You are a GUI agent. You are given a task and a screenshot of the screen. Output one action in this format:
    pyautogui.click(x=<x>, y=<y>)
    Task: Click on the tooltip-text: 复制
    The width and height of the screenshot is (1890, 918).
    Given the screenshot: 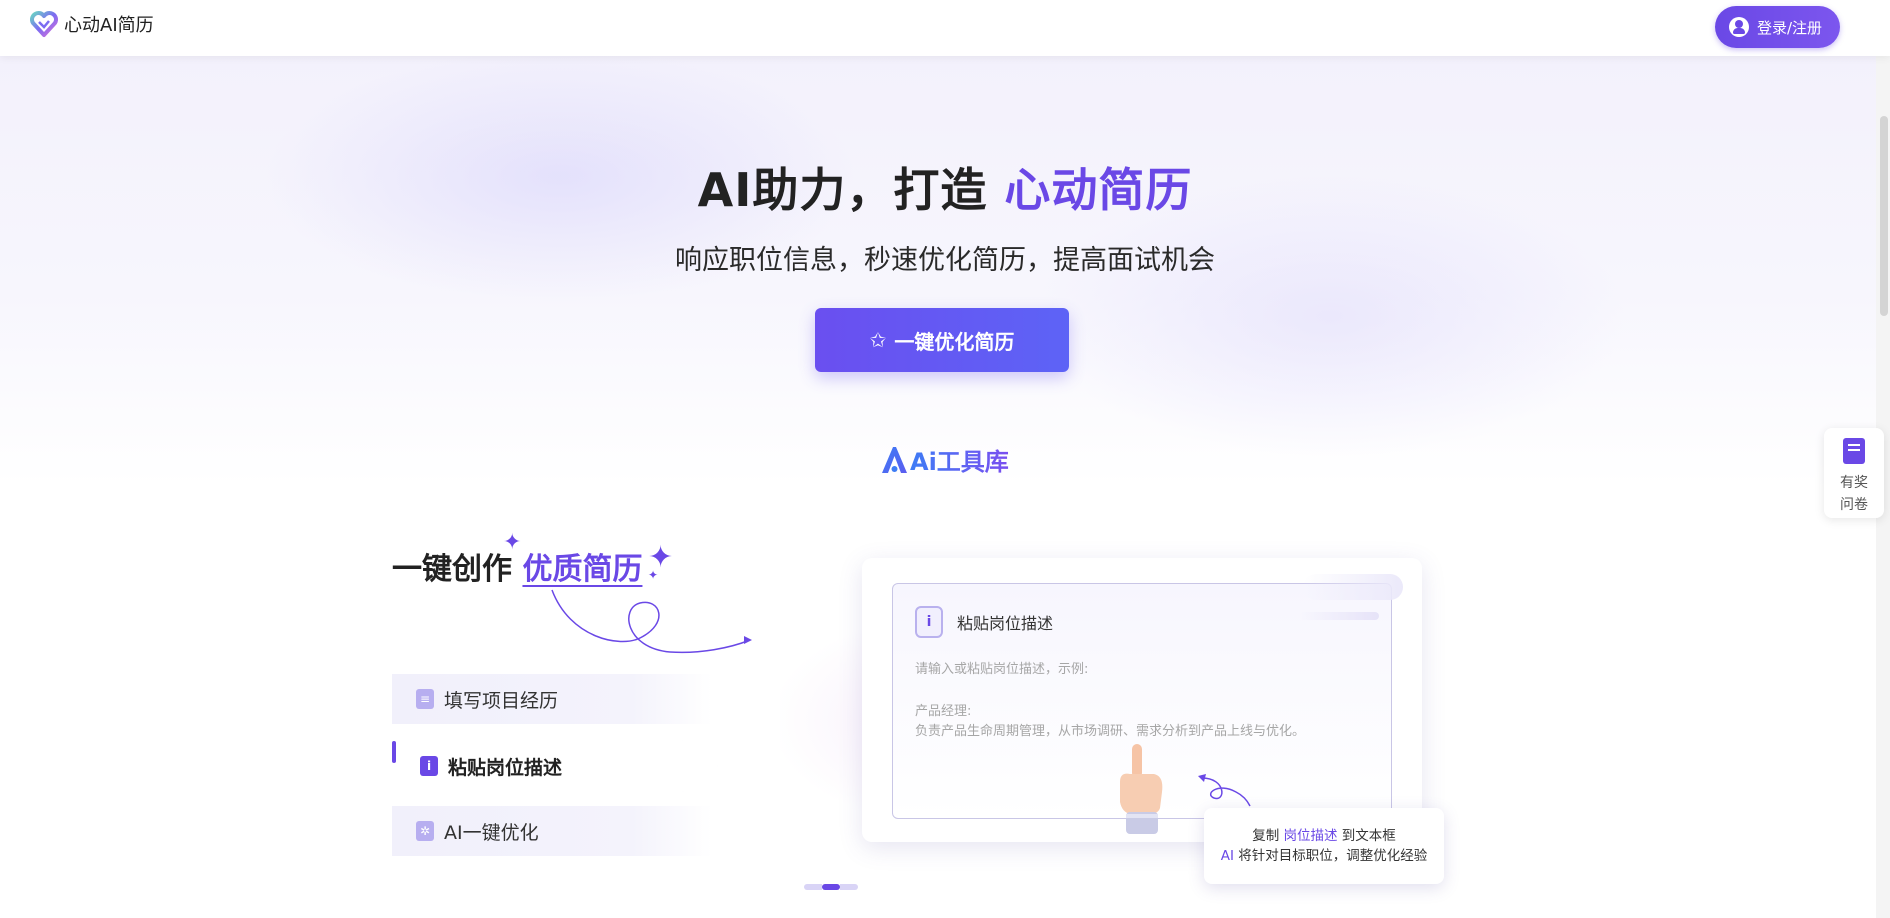 What is the action you would take?
    pyautogui.click(x=1268, y=836)
    